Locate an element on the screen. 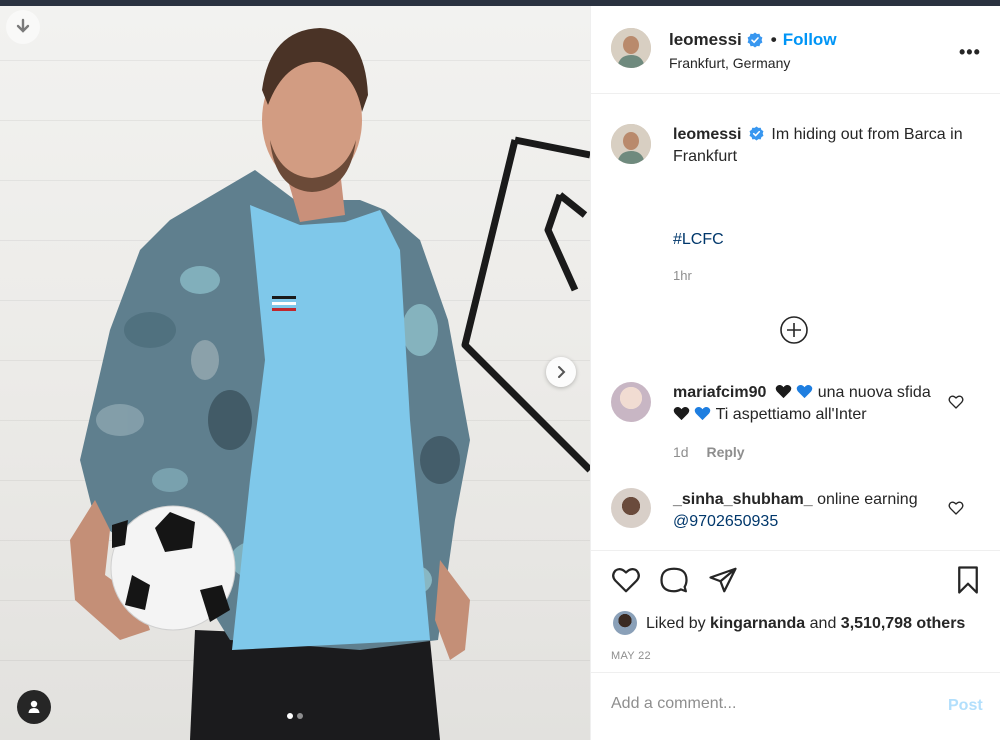 The height and width of the screenshot is (740, 1000). post-location: Frankfurt, Germany is located at coordinates (729, 63).